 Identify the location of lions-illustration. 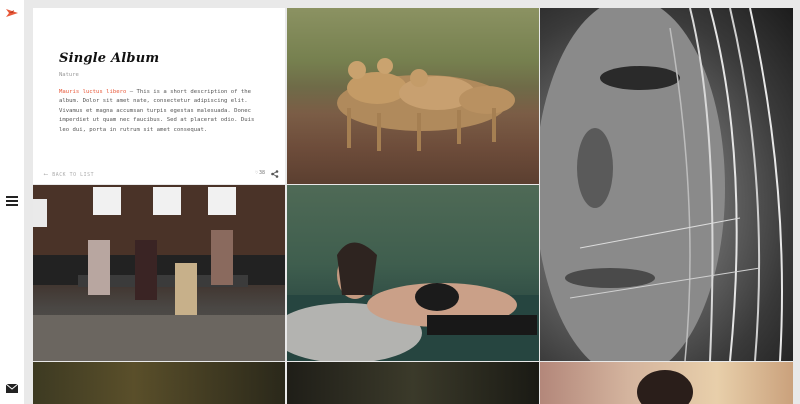
(426, 104).